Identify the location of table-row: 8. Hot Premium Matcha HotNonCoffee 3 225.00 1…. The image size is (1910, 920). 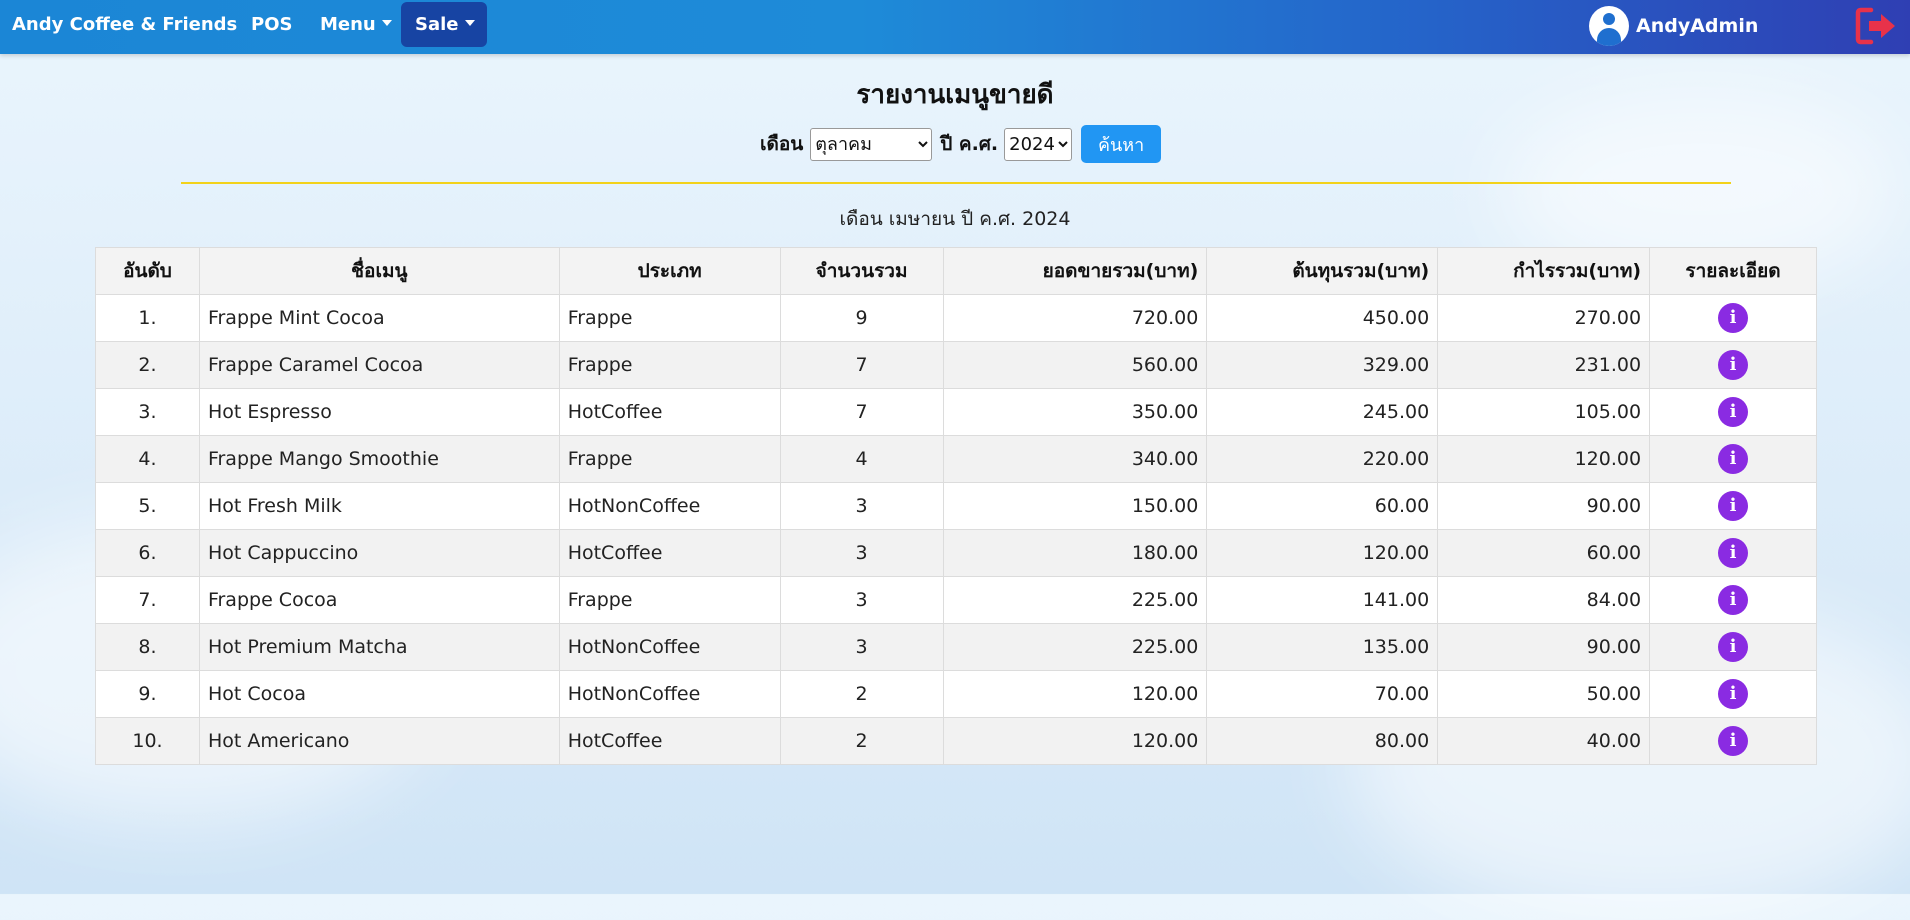
(956, 647).